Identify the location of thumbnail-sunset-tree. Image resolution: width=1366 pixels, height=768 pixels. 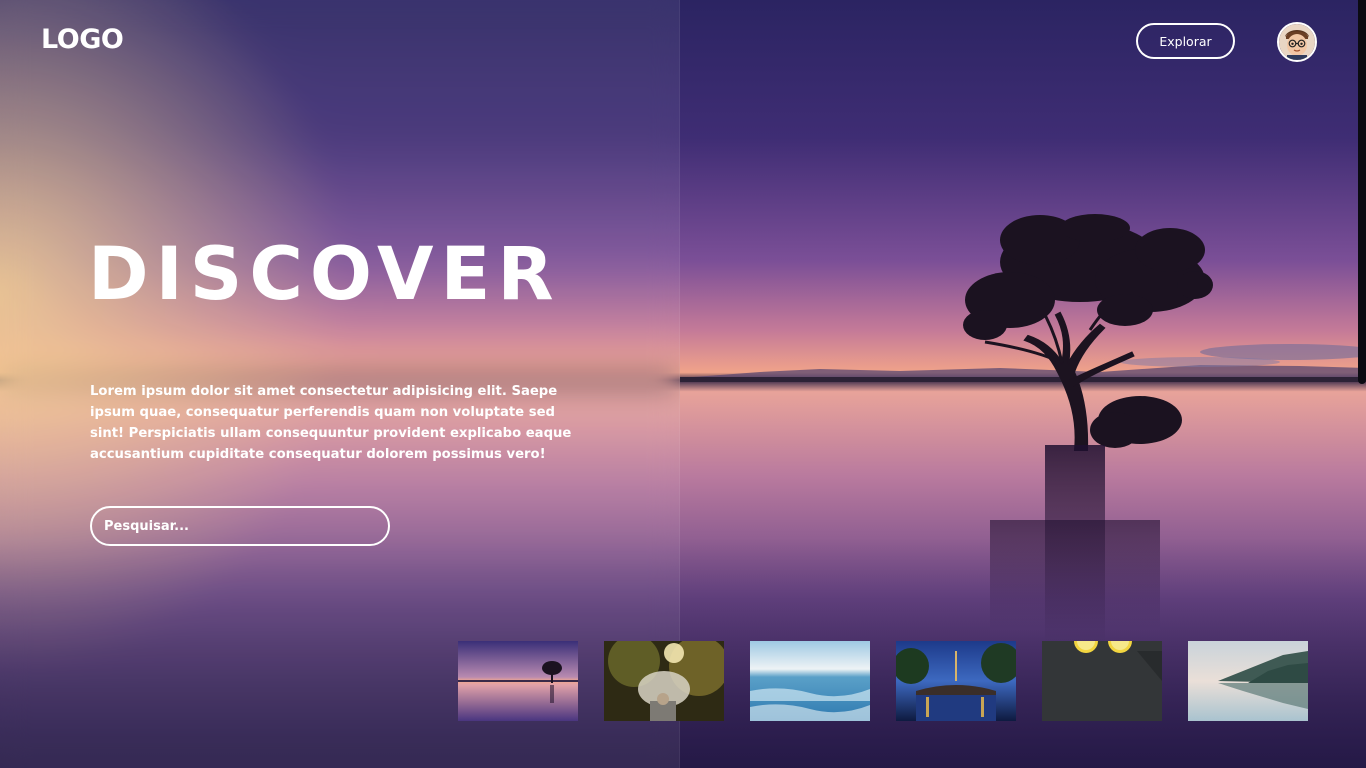
(518, 681).